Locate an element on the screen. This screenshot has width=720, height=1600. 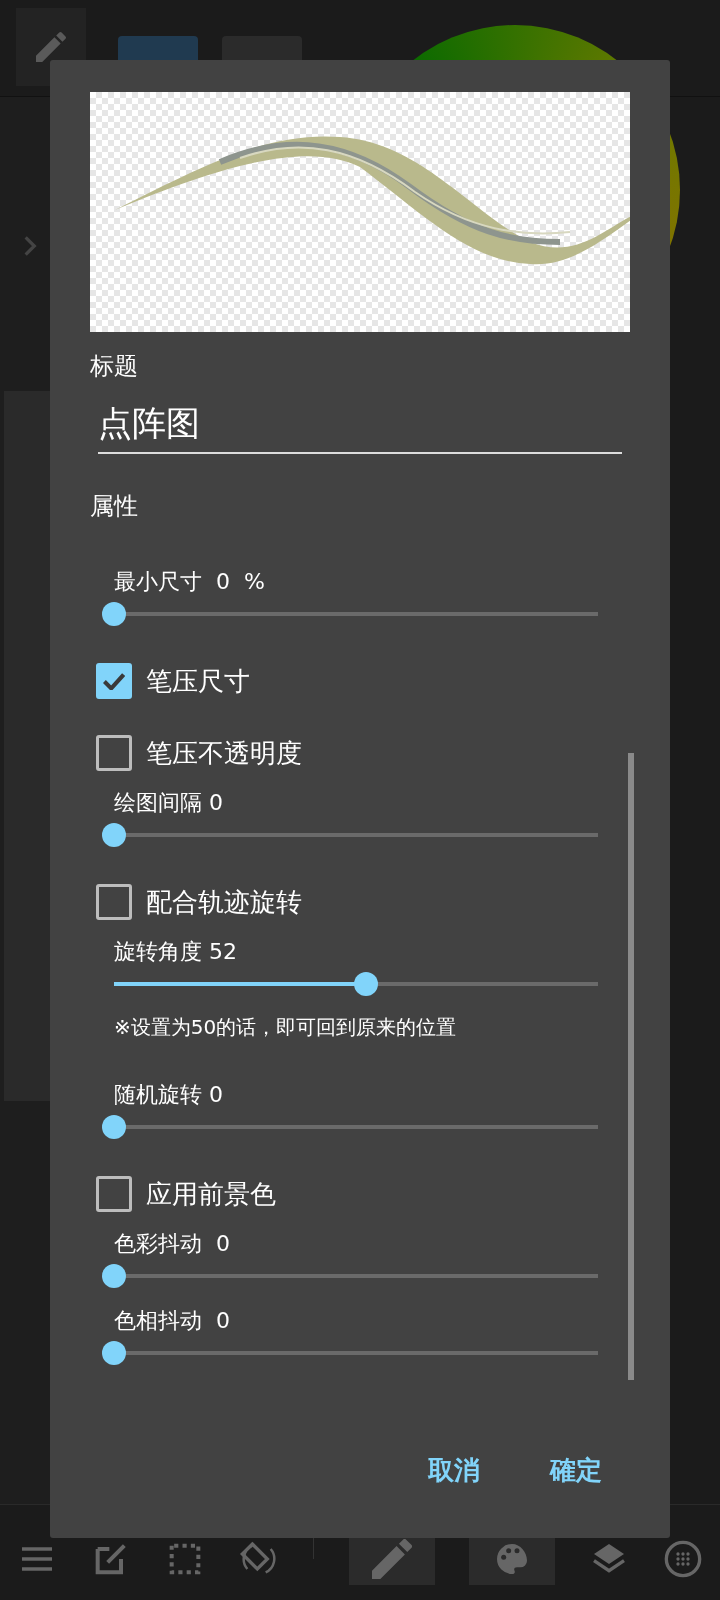
checkbox-label: 笔压不透明度 is located at coordinates (224, 753).